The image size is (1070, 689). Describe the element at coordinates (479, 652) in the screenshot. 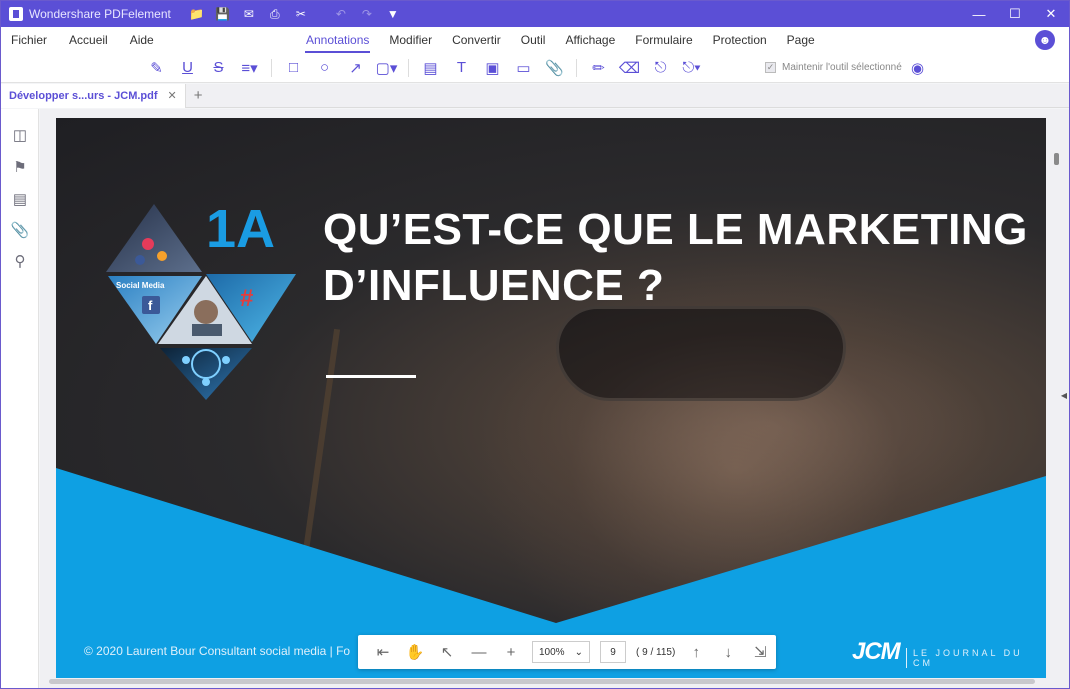

I see `zoom-out-icon: —` at that location.